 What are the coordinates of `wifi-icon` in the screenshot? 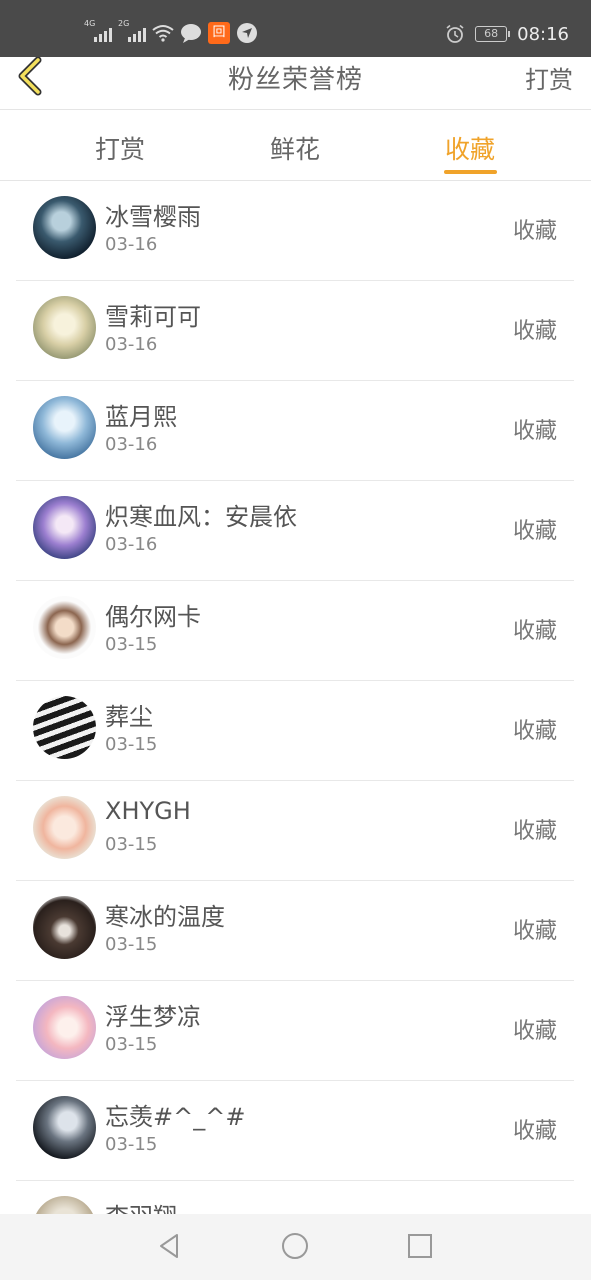 It's located at (163, 33).